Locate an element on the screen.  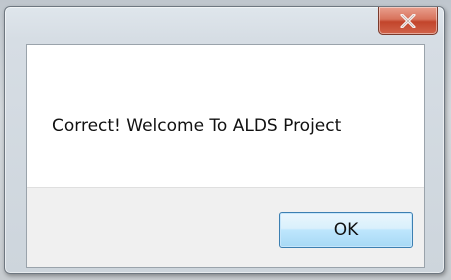
close-button is located at coordinates (408, 21).